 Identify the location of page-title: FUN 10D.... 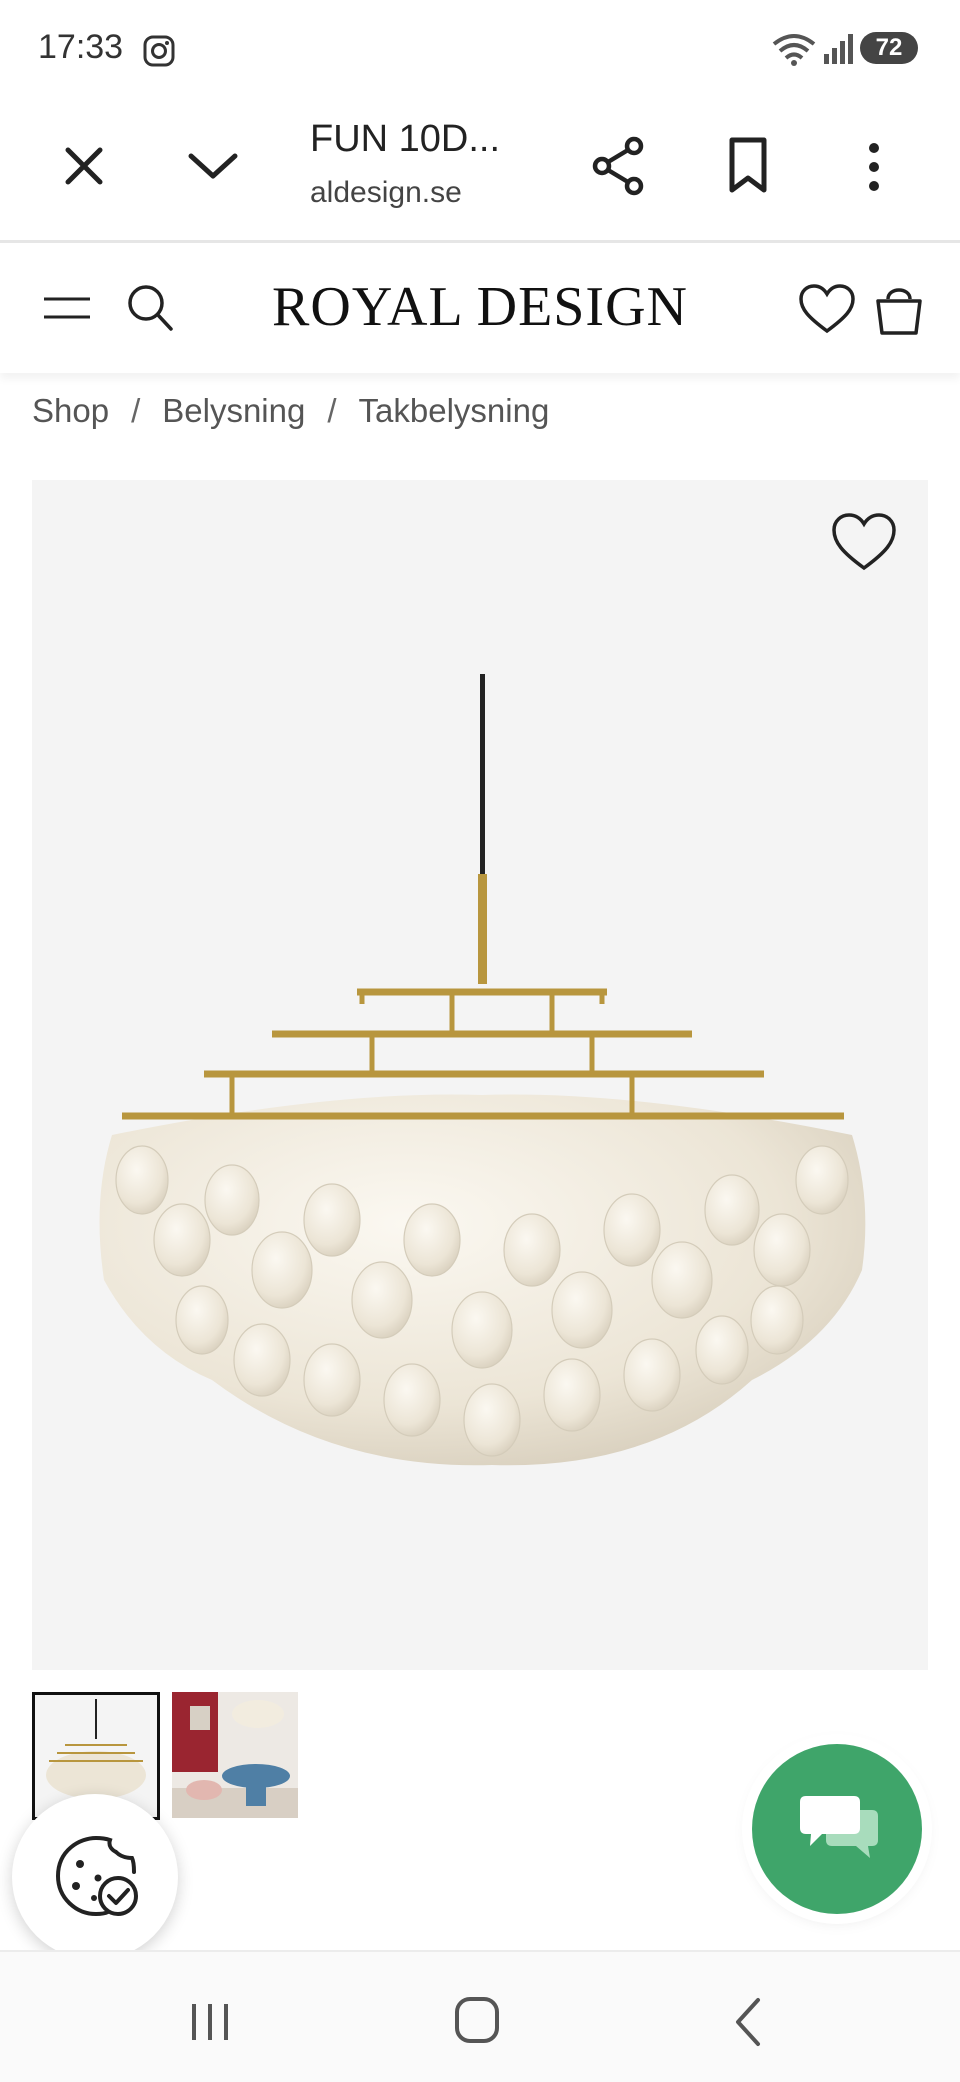
(405, 139).